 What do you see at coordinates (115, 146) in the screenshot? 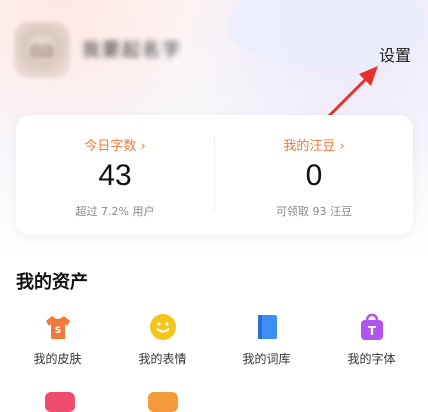
I see `daily-word-count-label: 今日字数 ›` at bounding box center [115, 146].